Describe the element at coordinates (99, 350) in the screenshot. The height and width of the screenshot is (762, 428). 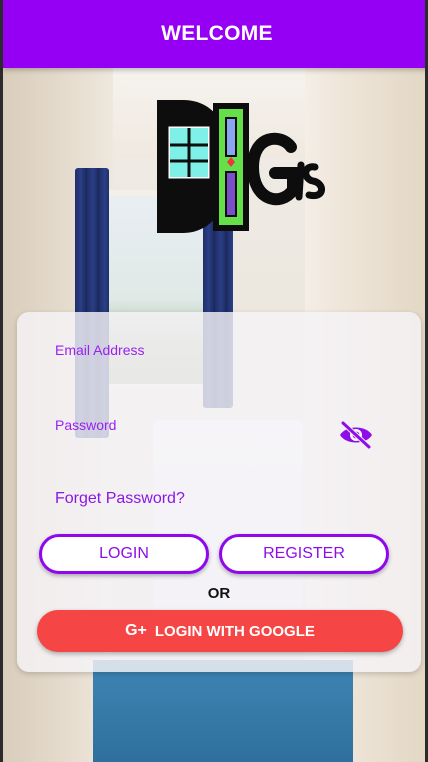
I see `email-field: Email Address` at that location.